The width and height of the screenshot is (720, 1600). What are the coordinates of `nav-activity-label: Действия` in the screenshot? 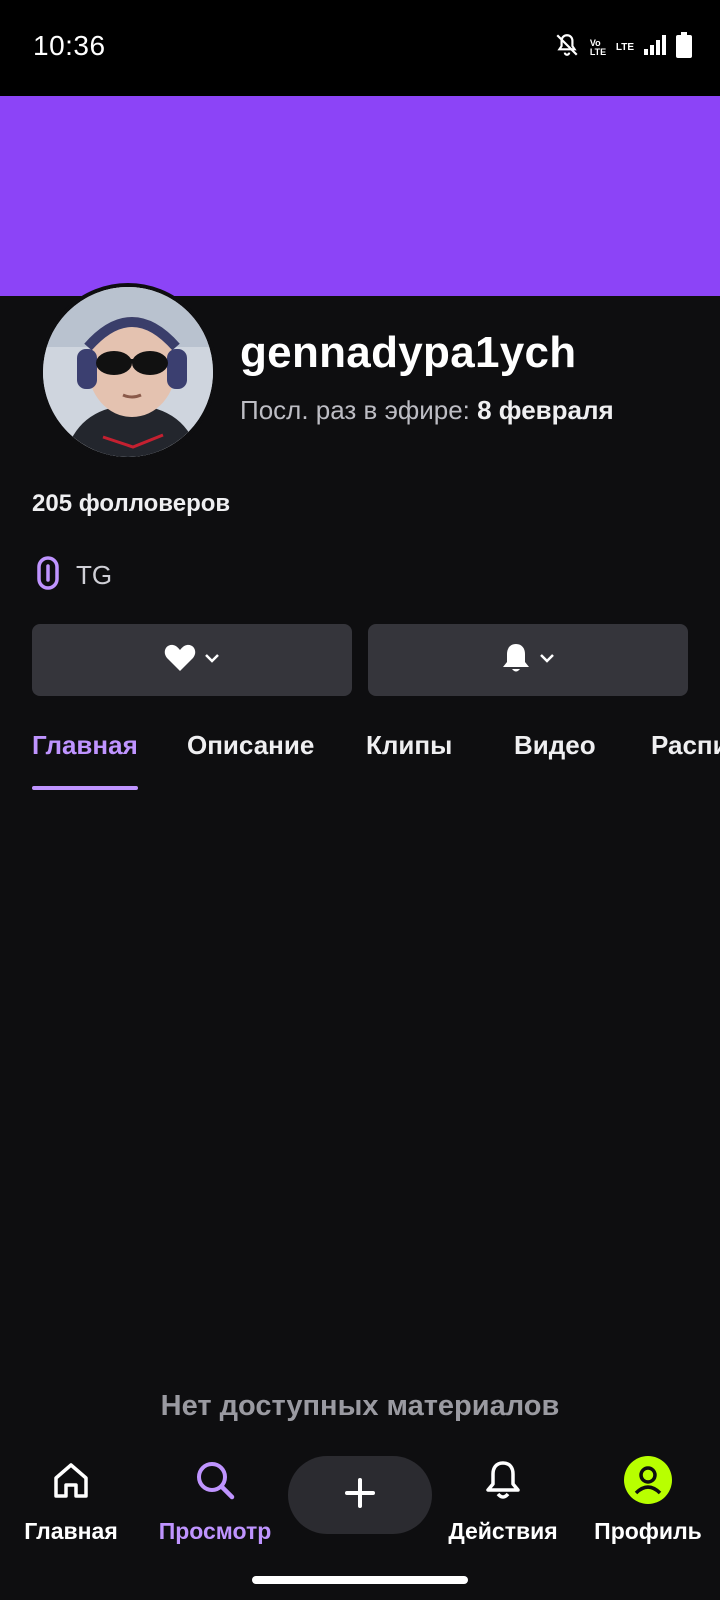 It's located at (503, 1531).